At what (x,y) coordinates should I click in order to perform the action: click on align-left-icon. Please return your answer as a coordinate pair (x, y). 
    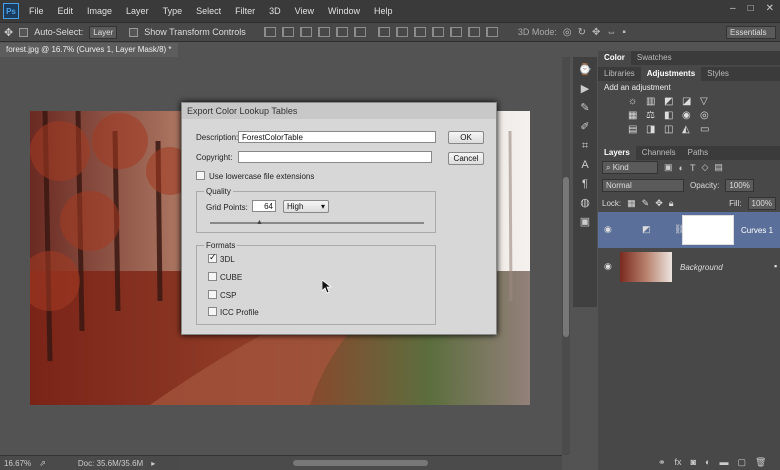
    Looking at the image, I should click on (323, 32).